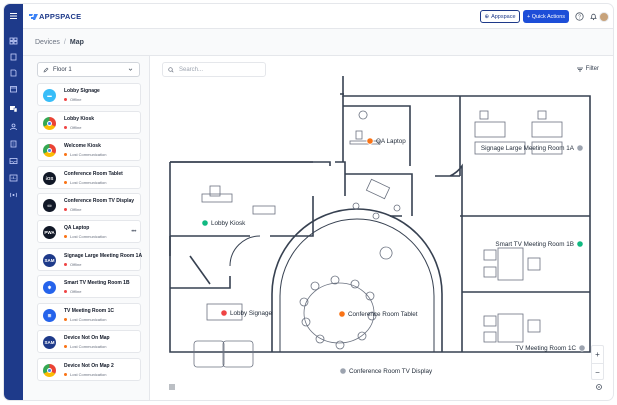  Describe the element at coordinates (13, 41) in the screenshot. I see `dashboard-icon` at that location.